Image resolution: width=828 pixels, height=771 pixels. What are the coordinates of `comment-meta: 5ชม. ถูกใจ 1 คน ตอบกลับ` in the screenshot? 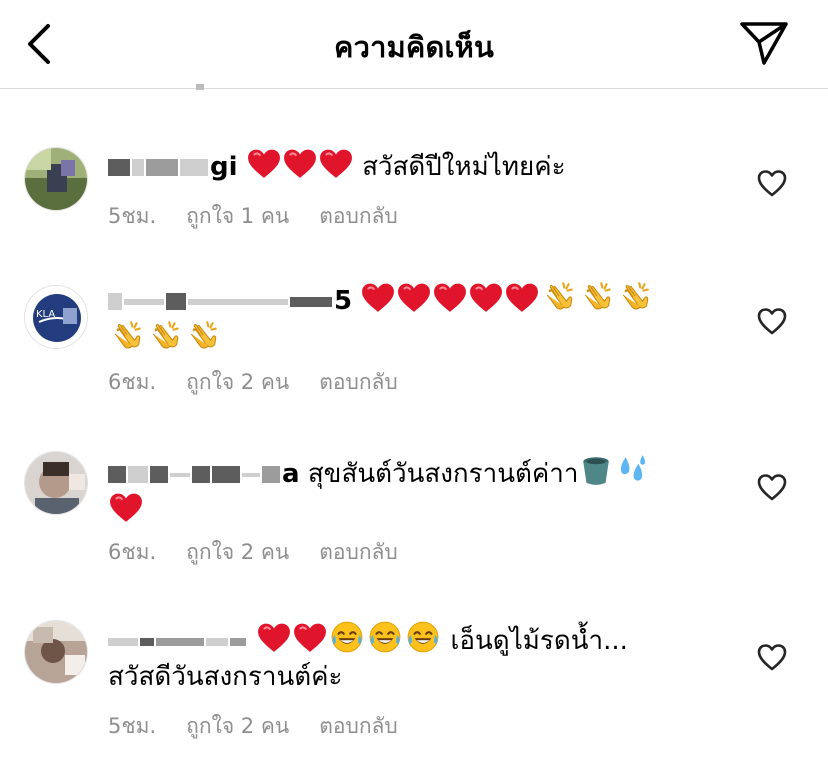 It's located at (268, 216).